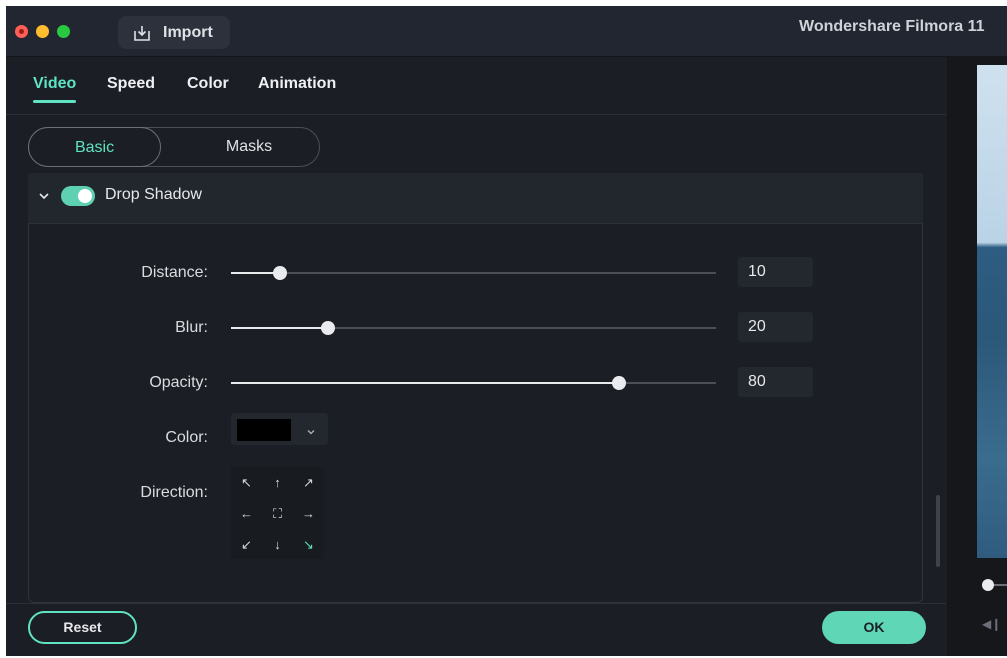  What do you see at coordinates (249, 147) in the screenshot?
I see `segment-masks: Masks` at bounding box center [249, 147].